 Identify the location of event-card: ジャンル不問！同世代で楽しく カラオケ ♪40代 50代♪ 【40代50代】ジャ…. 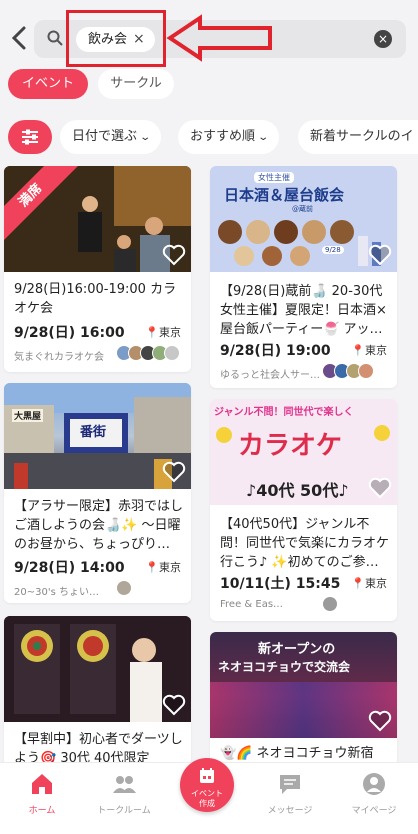
(303, 510).